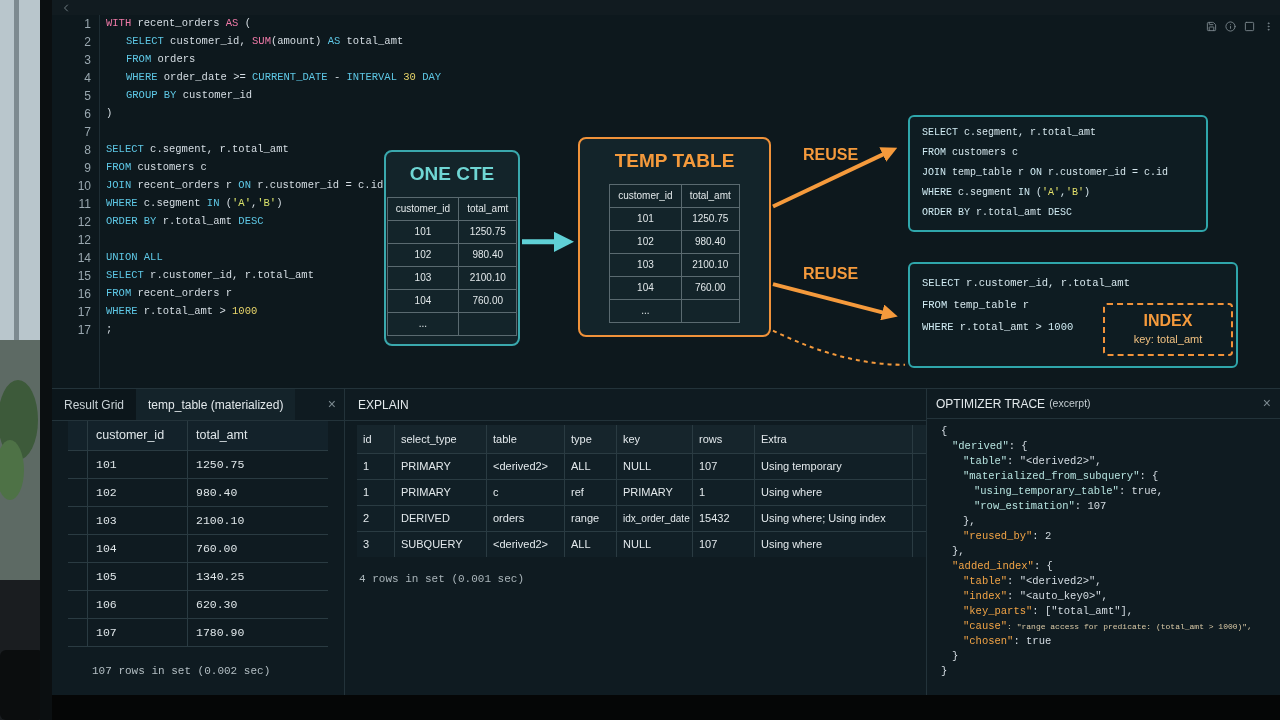  I want to click on line-number: 1, so click(76, 24).